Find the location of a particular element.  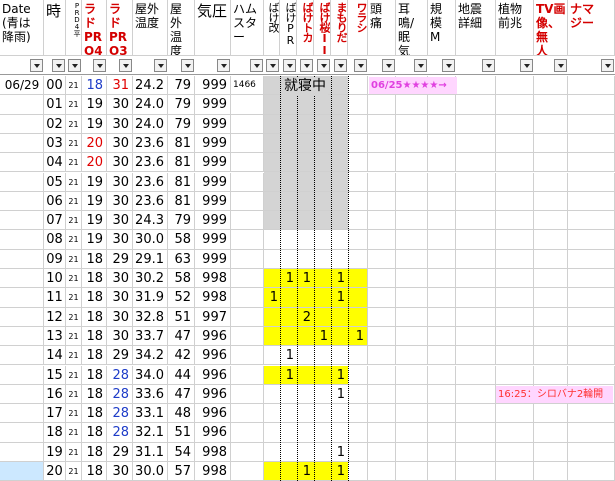

cell-prd4: 20 is located at coordinates (94, 163).